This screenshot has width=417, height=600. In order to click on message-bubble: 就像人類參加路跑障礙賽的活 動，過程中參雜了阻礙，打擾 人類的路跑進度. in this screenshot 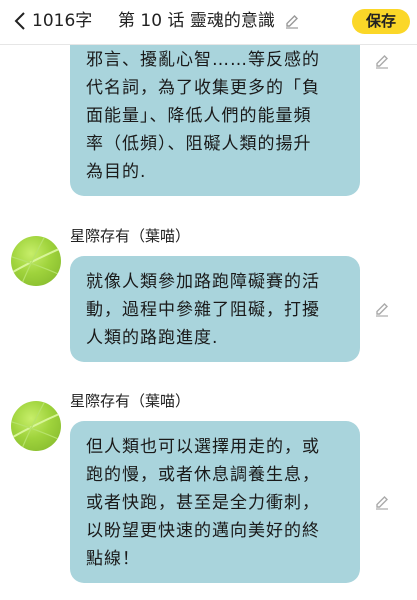, I will do `click(215, 309)`.